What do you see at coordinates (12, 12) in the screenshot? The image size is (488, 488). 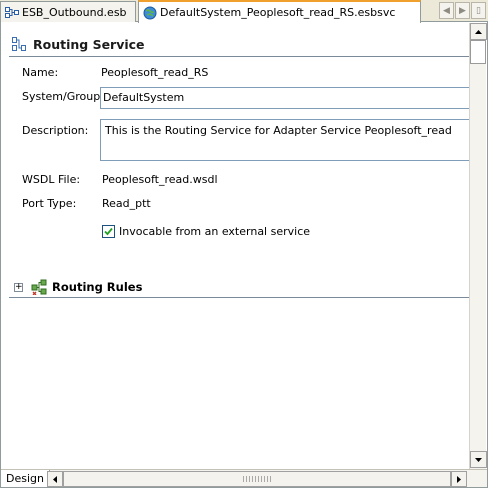 I see `esb-diagram-icon` at bounding box center [12, 12].